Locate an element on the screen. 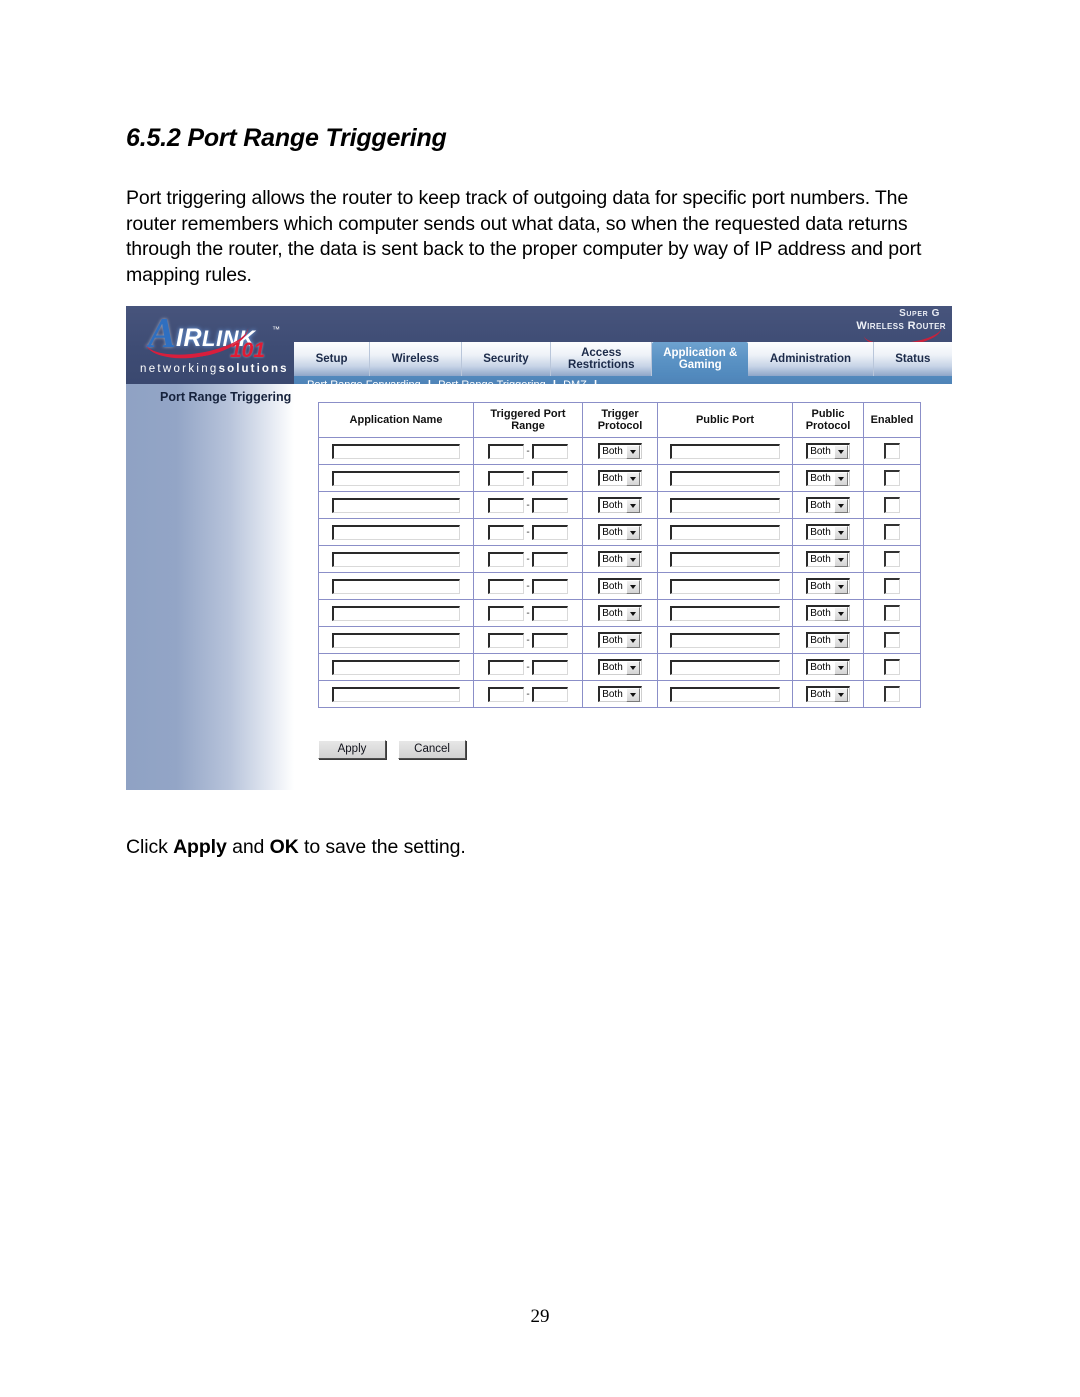 Image resolution: width=1080 pixels, height=1397 pixels. apply-button: Apply is located at coordinates (352, 749).